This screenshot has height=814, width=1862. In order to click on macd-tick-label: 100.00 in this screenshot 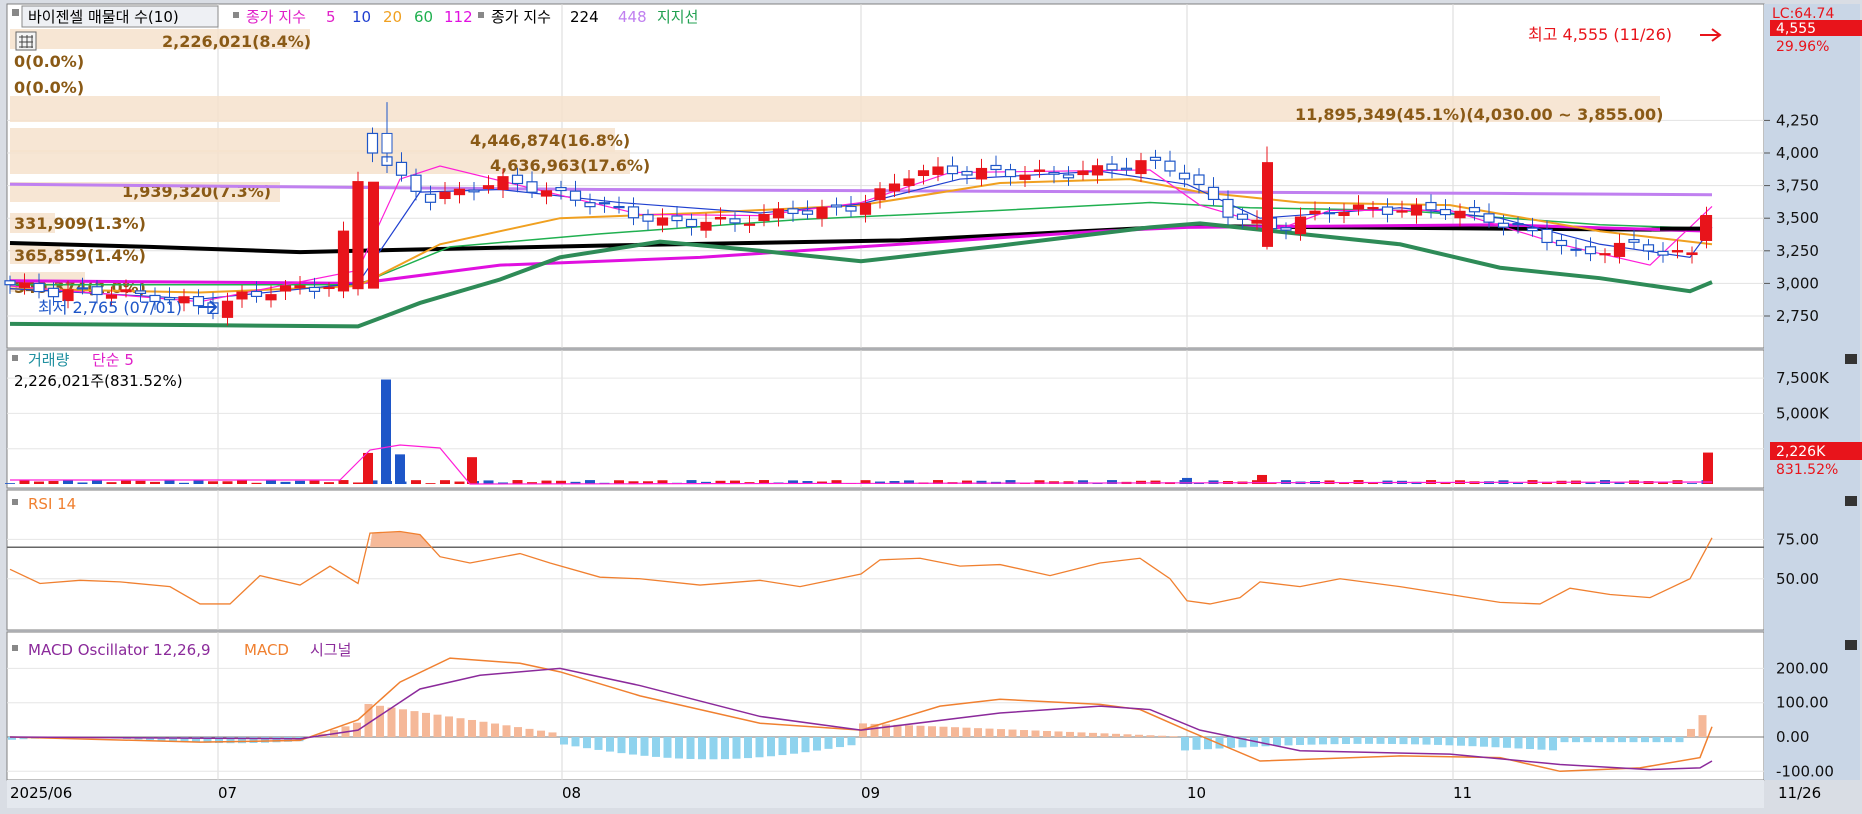, I will do `click(1802, 703)`.